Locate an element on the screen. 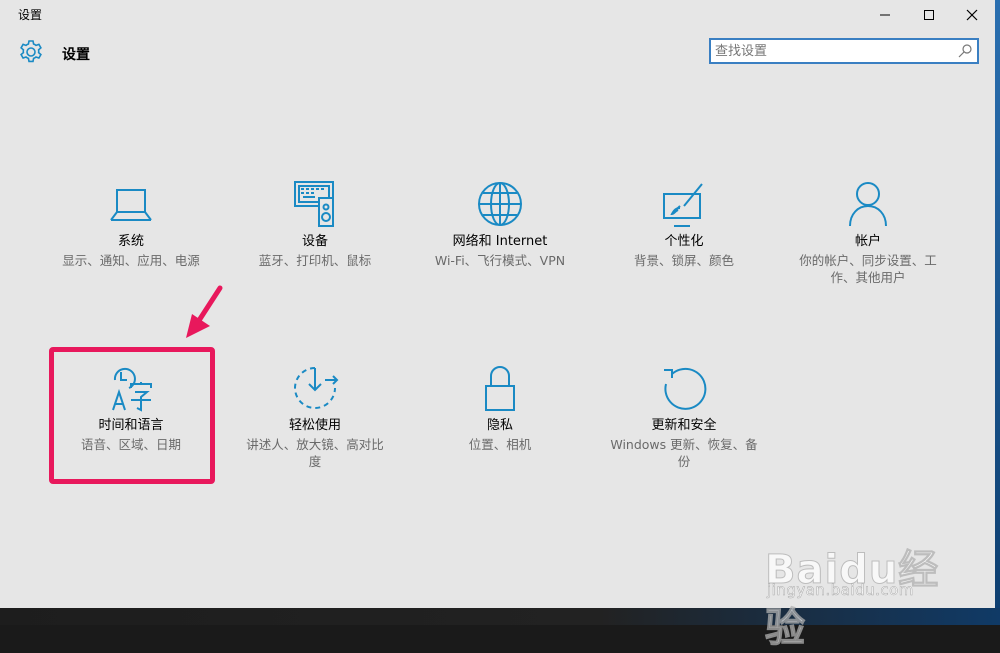  tile-desc: 背景、锁屏、颜色 is located at coordinates (683, 260).